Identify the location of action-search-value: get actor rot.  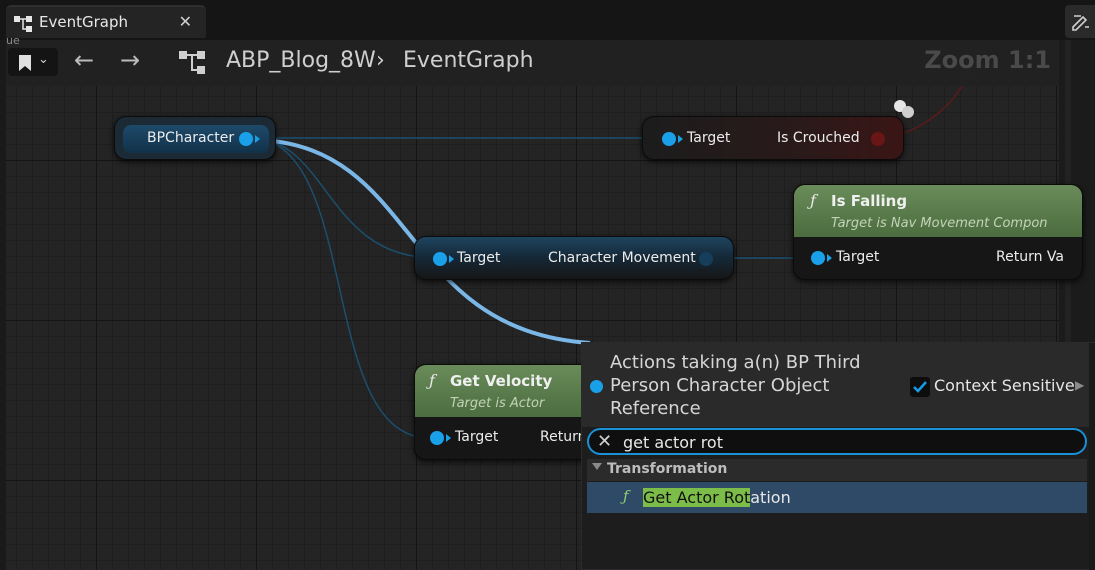
(673, 442).